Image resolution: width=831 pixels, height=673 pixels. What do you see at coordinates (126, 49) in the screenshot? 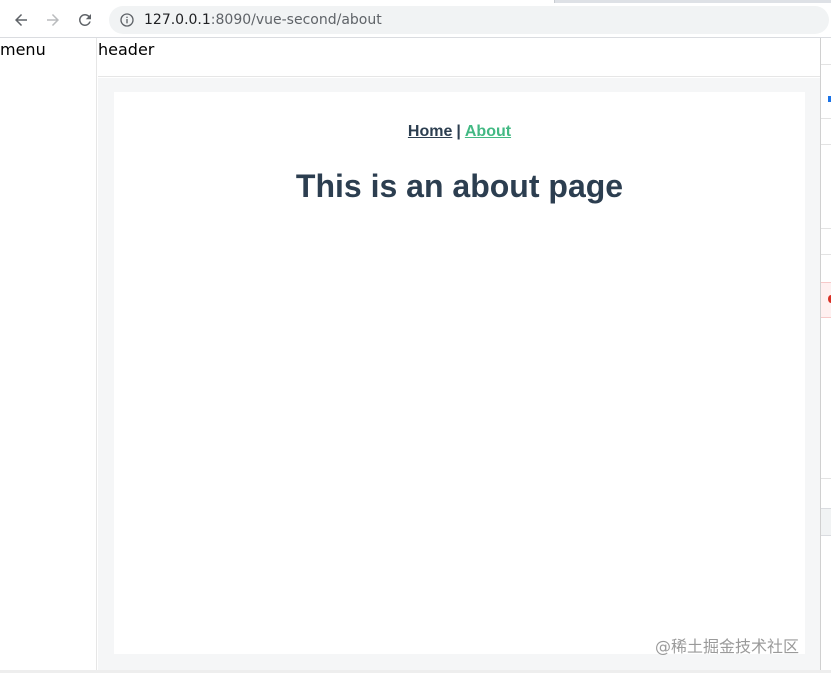
I see `header-label: header` at bounding box center [126, 49].